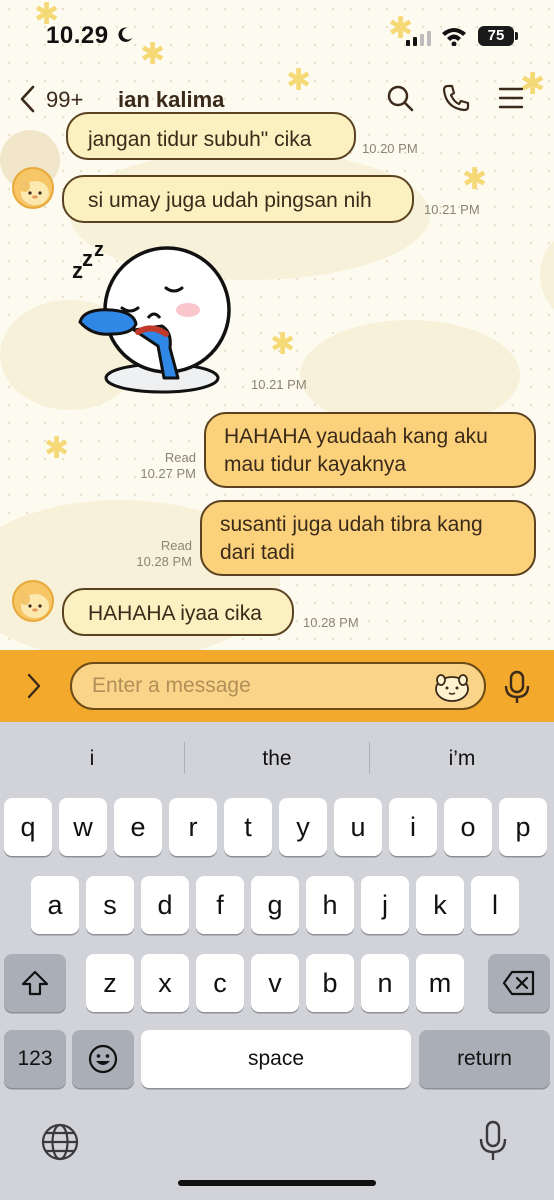  Describe the element at coordinates (193, 827) in the screenshot. I see `key-r: r` at that location.